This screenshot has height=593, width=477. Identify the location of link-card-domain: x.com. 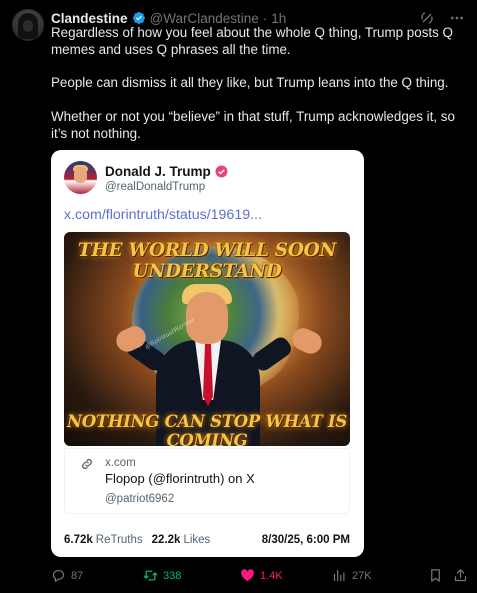
(120, 463).